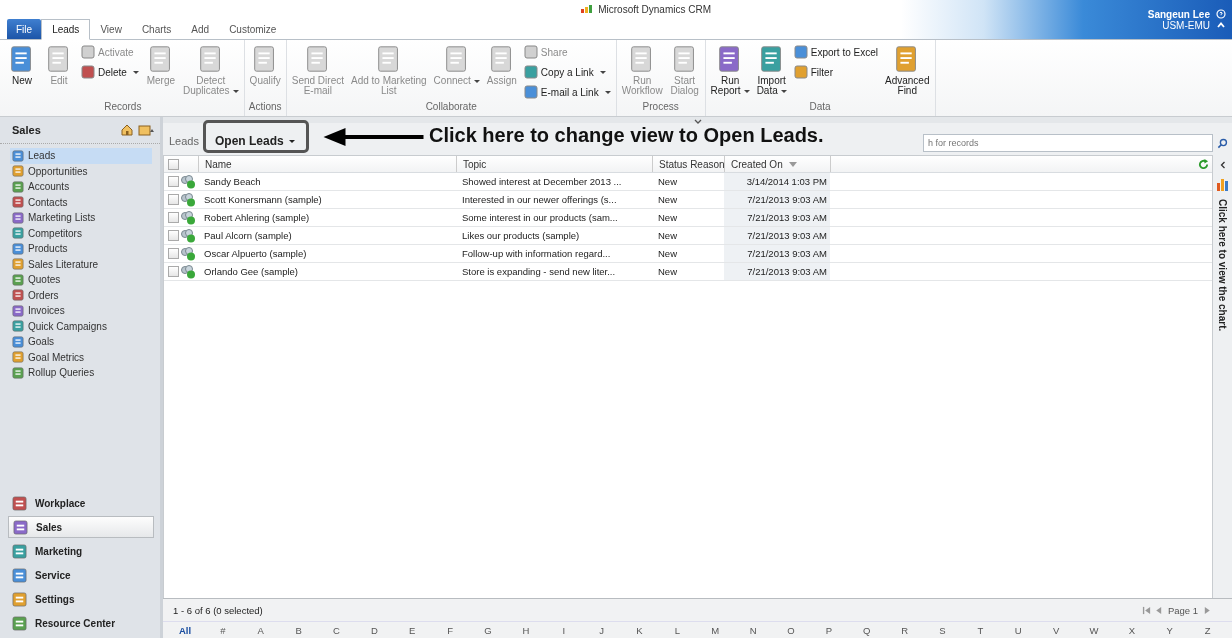  I want to click on chart-pane-link: Click here to view the chart., so click(1222, 265).